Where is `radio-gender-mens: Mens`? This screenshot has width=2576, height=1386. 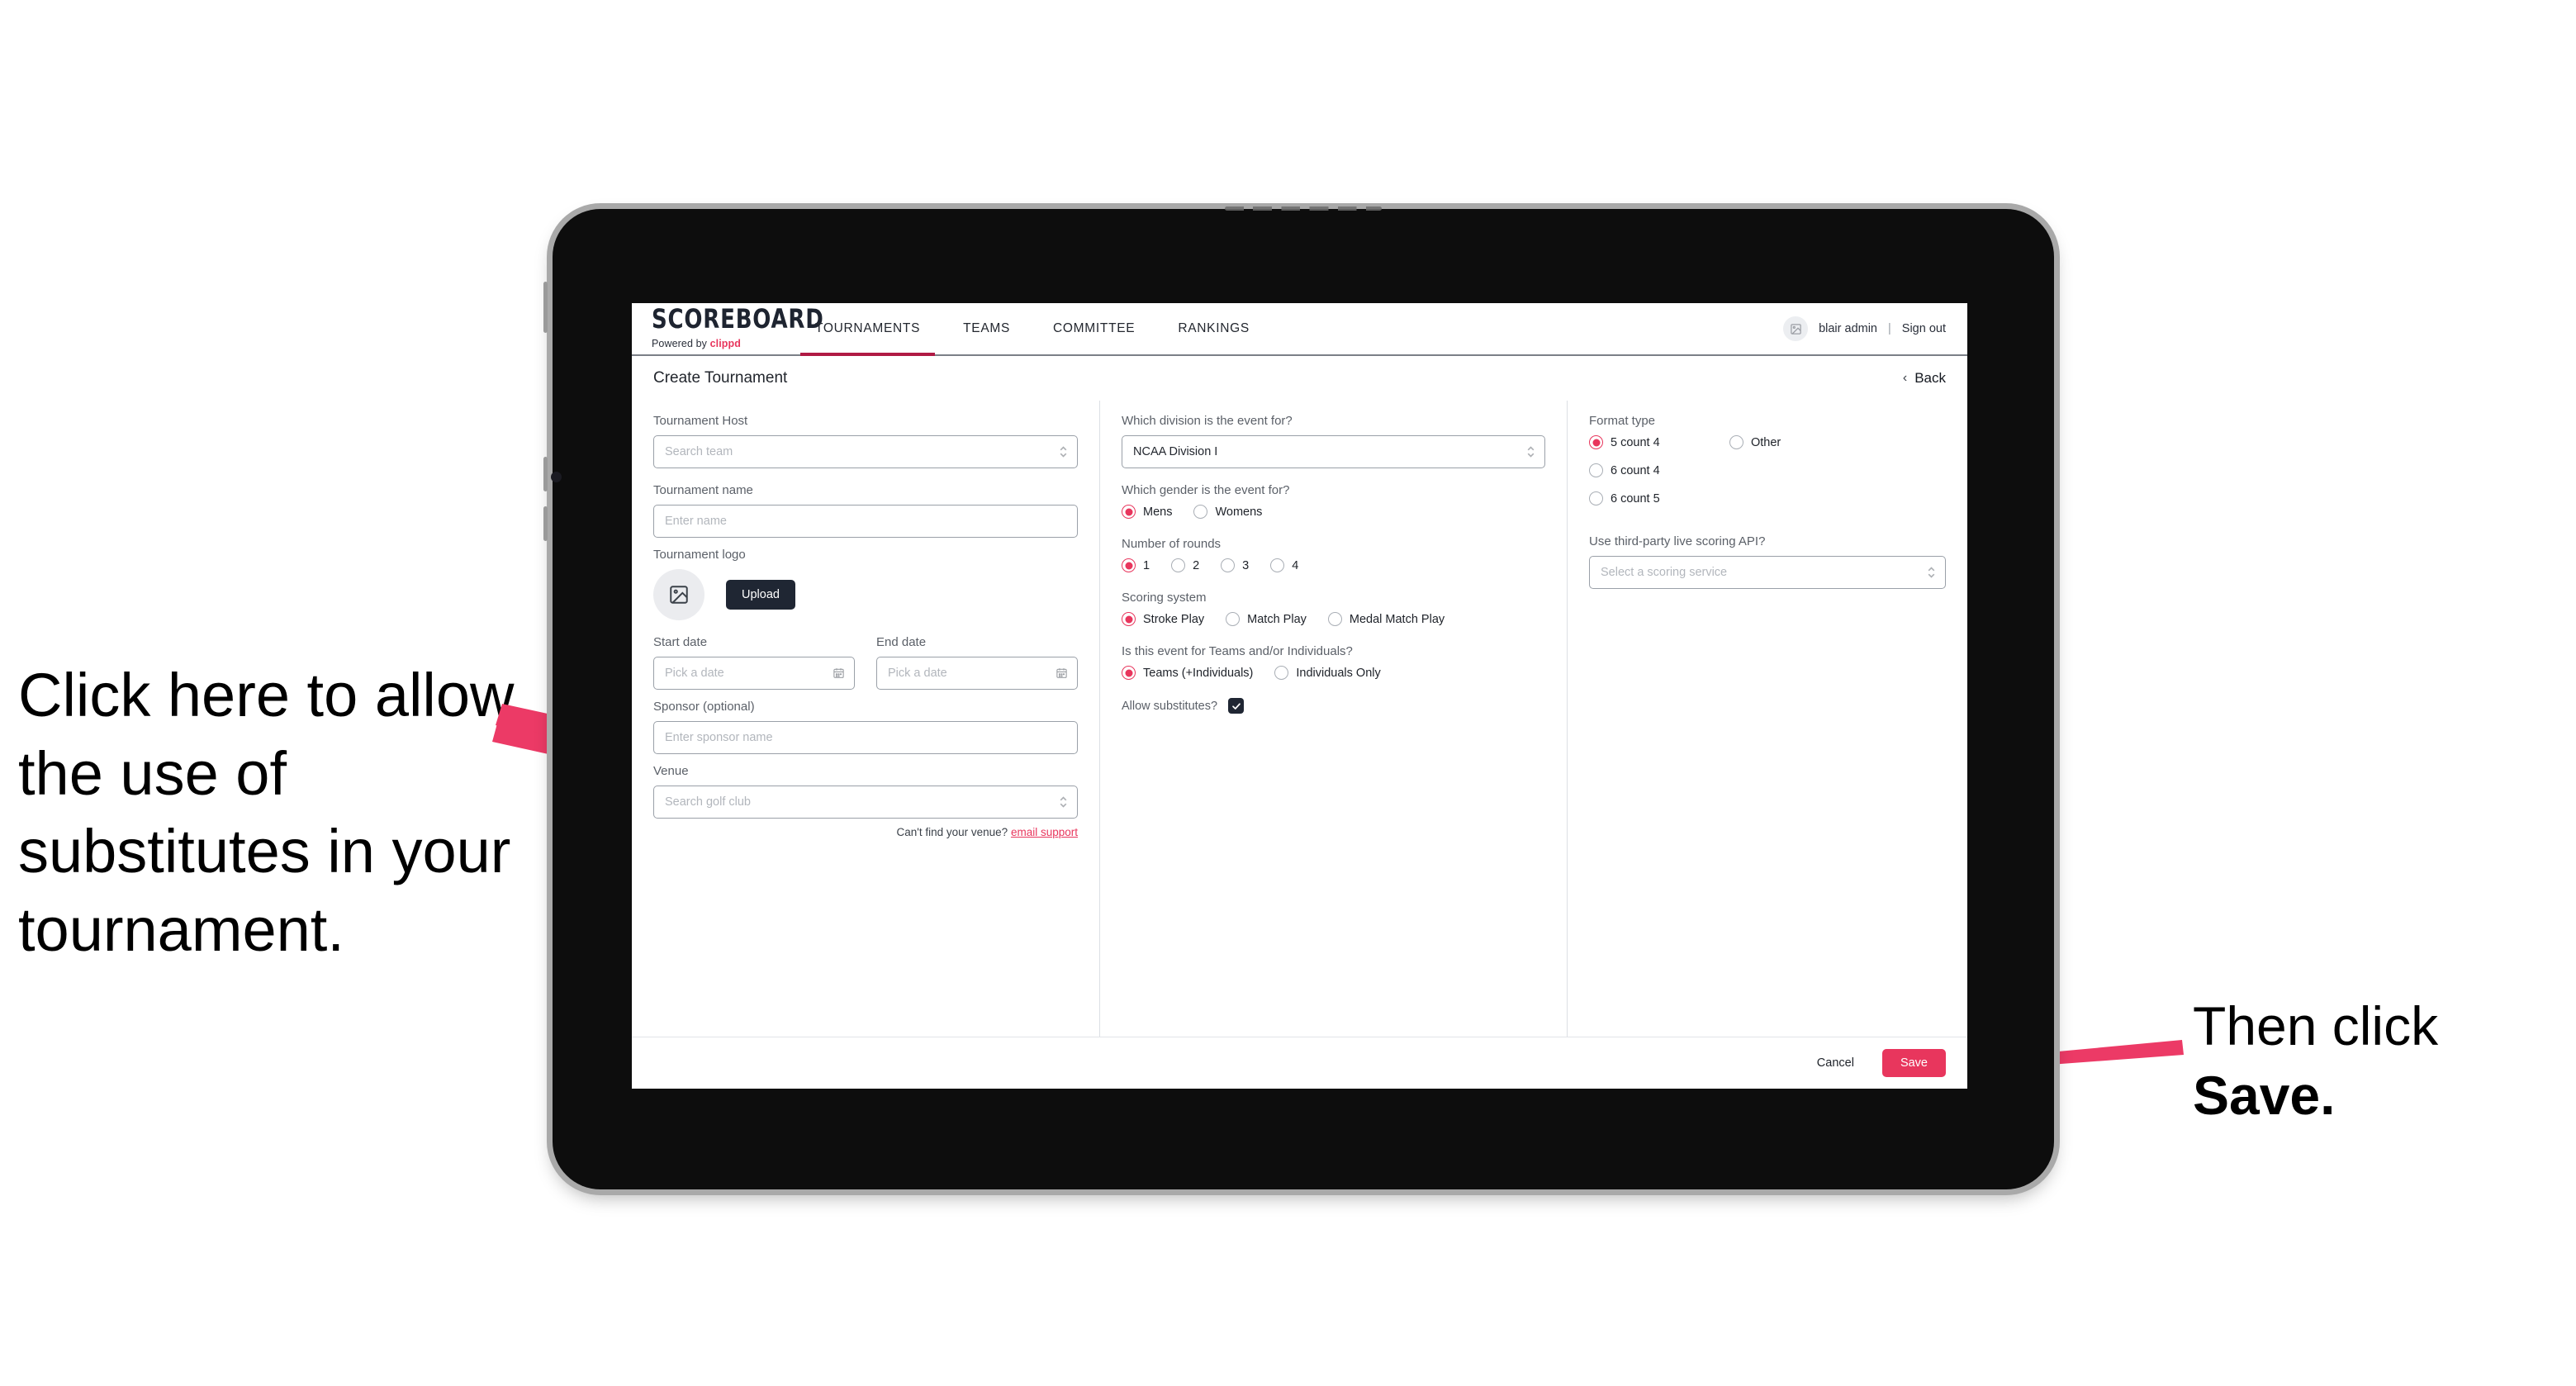
radio-gender-mens: Mens is located at coordinates (1147, 512).